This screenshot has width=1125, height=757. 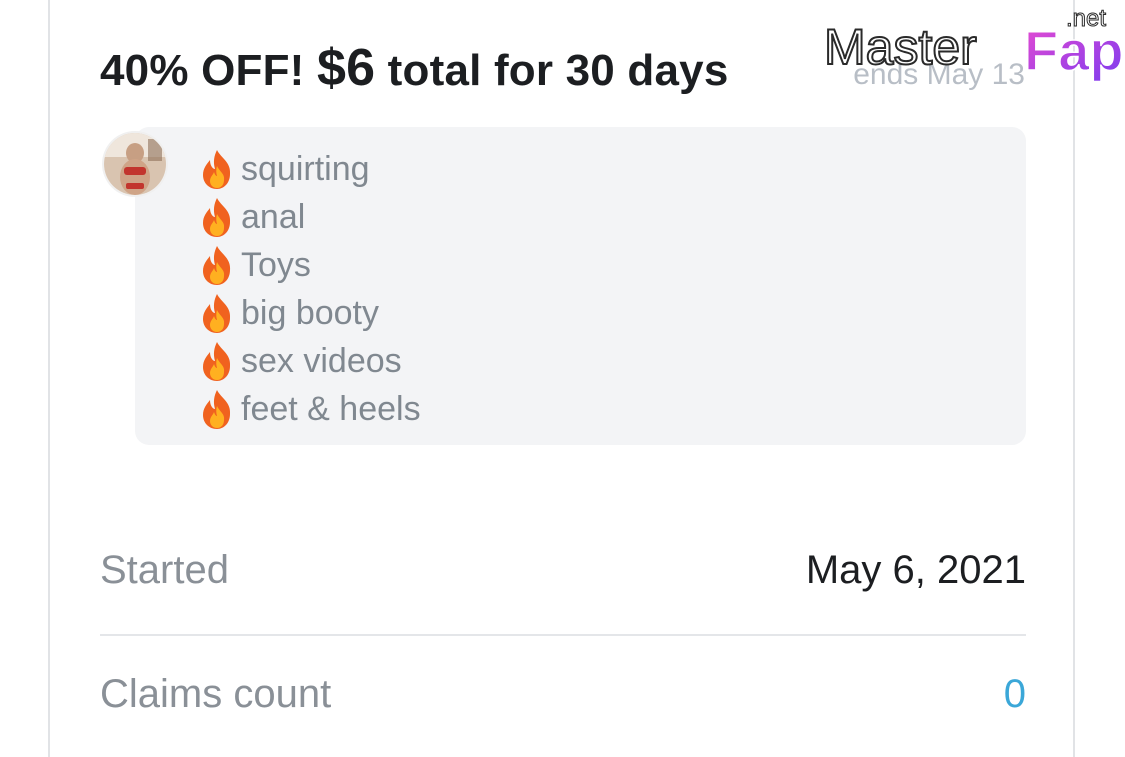 I want to click on promo-price: $6, so click(x=346, y=68).